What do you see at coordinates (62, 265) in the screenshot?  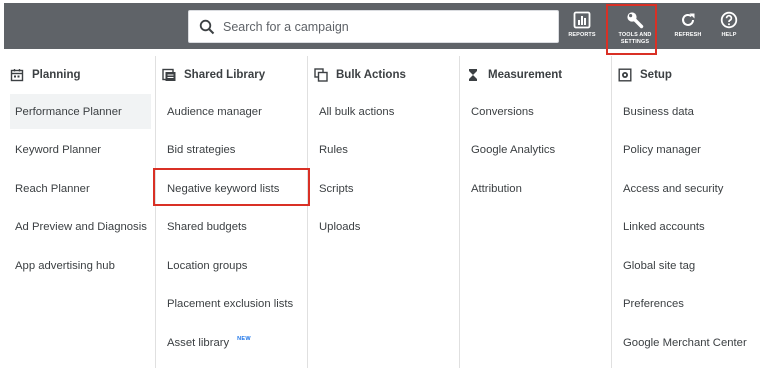 I see `menu-item-app-advertising-hub: App advertising hub` at bounding box center [62, 265].